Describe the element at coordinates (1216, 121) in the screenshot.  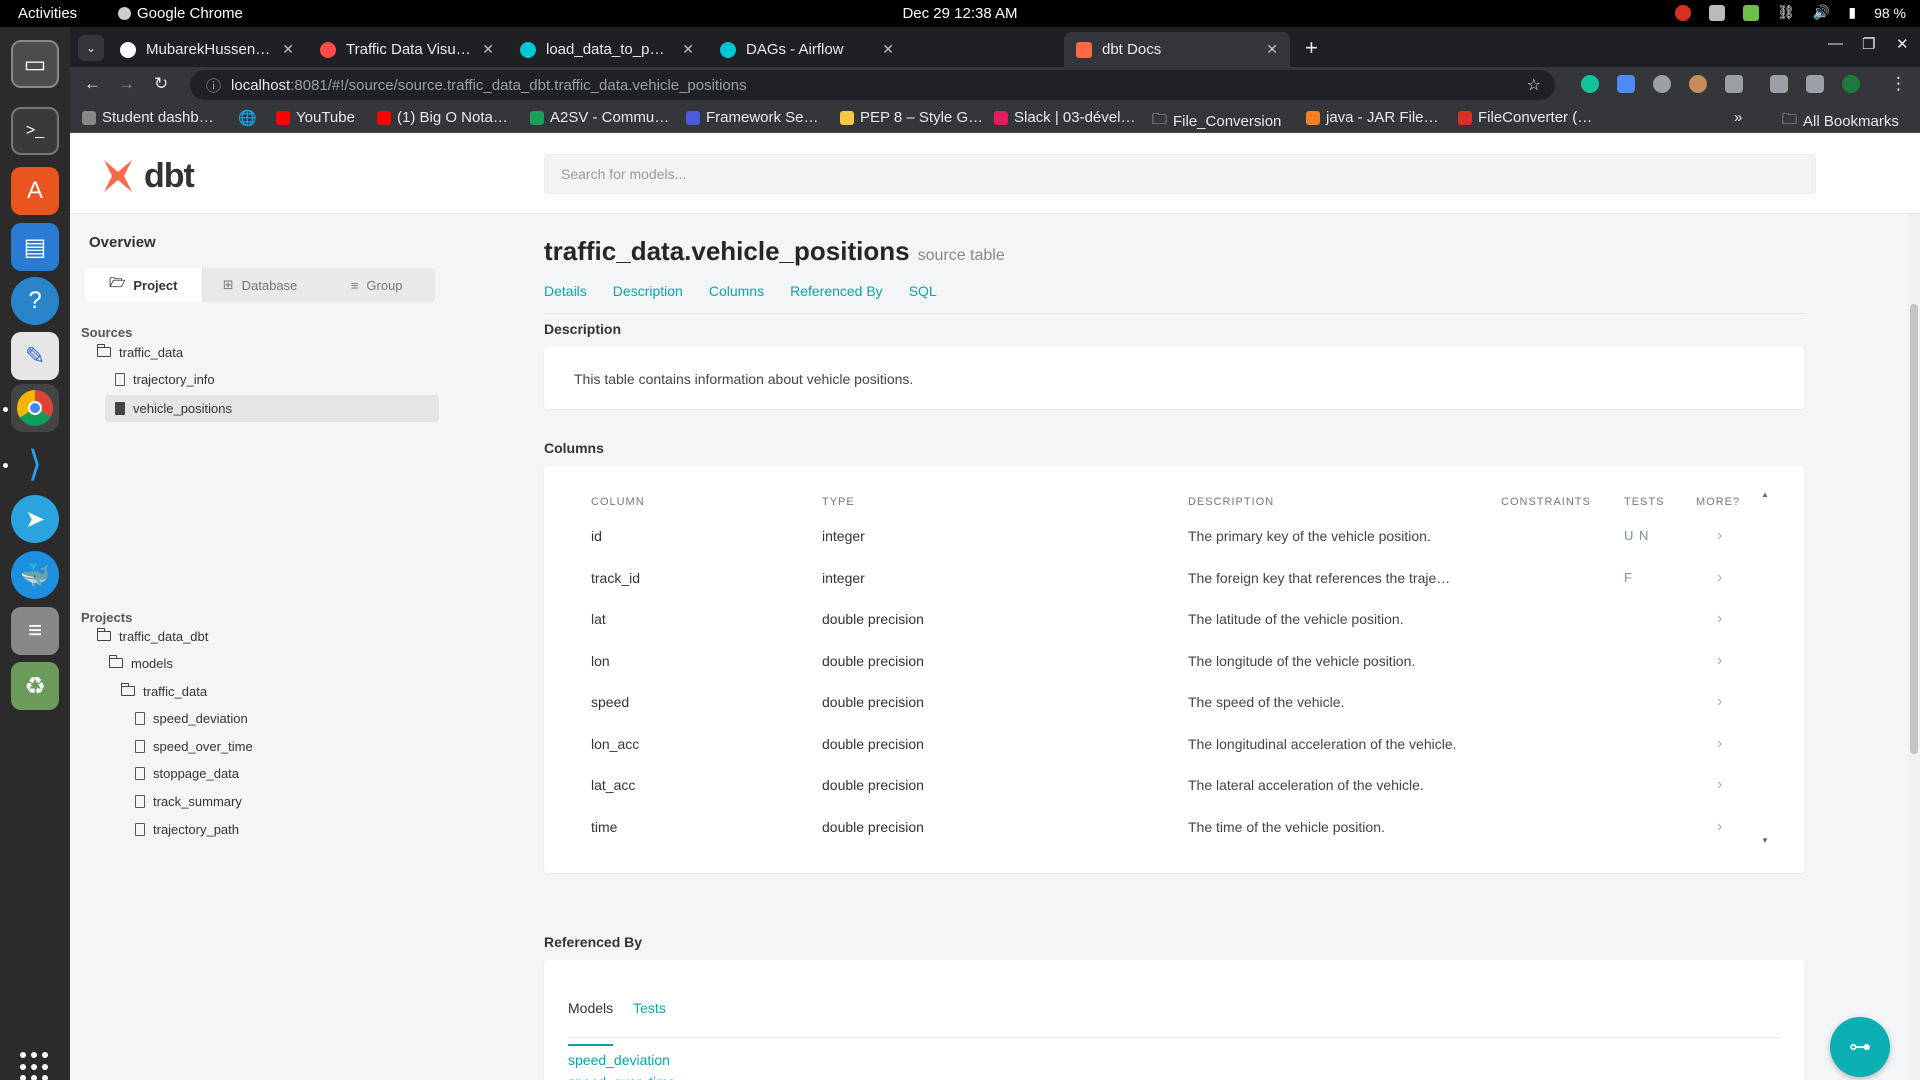
I see `bookmark-file-conversion: 🗀 File_Conversion` at that location.